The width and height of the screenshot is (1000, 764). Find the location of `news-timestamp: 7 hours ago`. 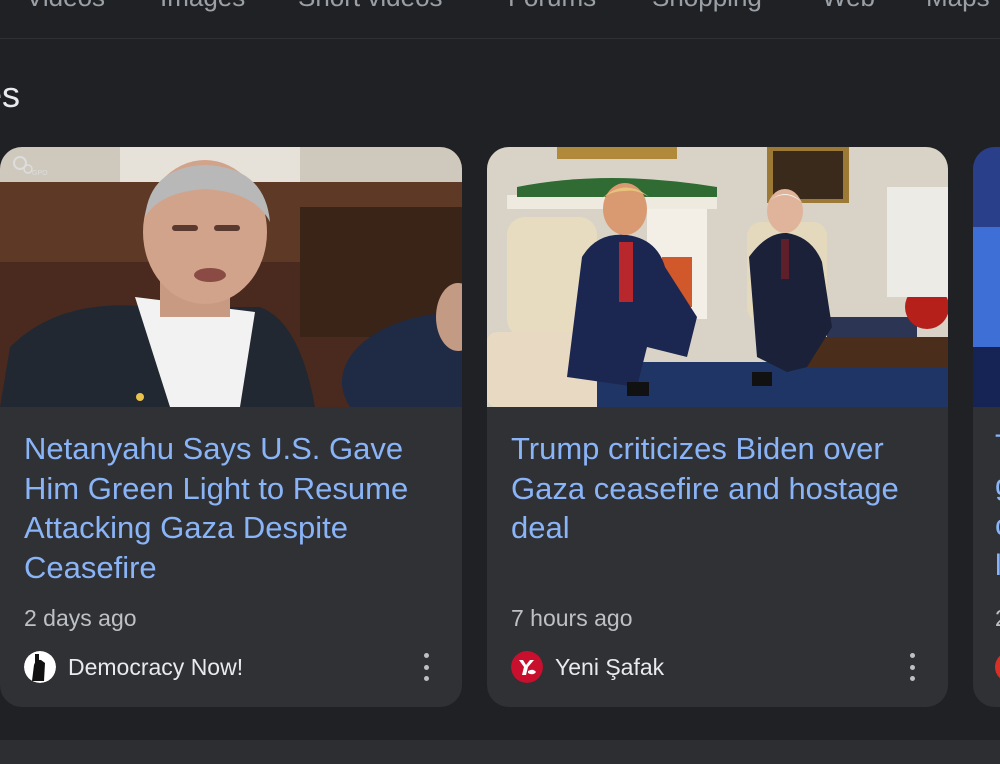

news-timestamp: 7 hours ago is located at coordinates (572, 618).